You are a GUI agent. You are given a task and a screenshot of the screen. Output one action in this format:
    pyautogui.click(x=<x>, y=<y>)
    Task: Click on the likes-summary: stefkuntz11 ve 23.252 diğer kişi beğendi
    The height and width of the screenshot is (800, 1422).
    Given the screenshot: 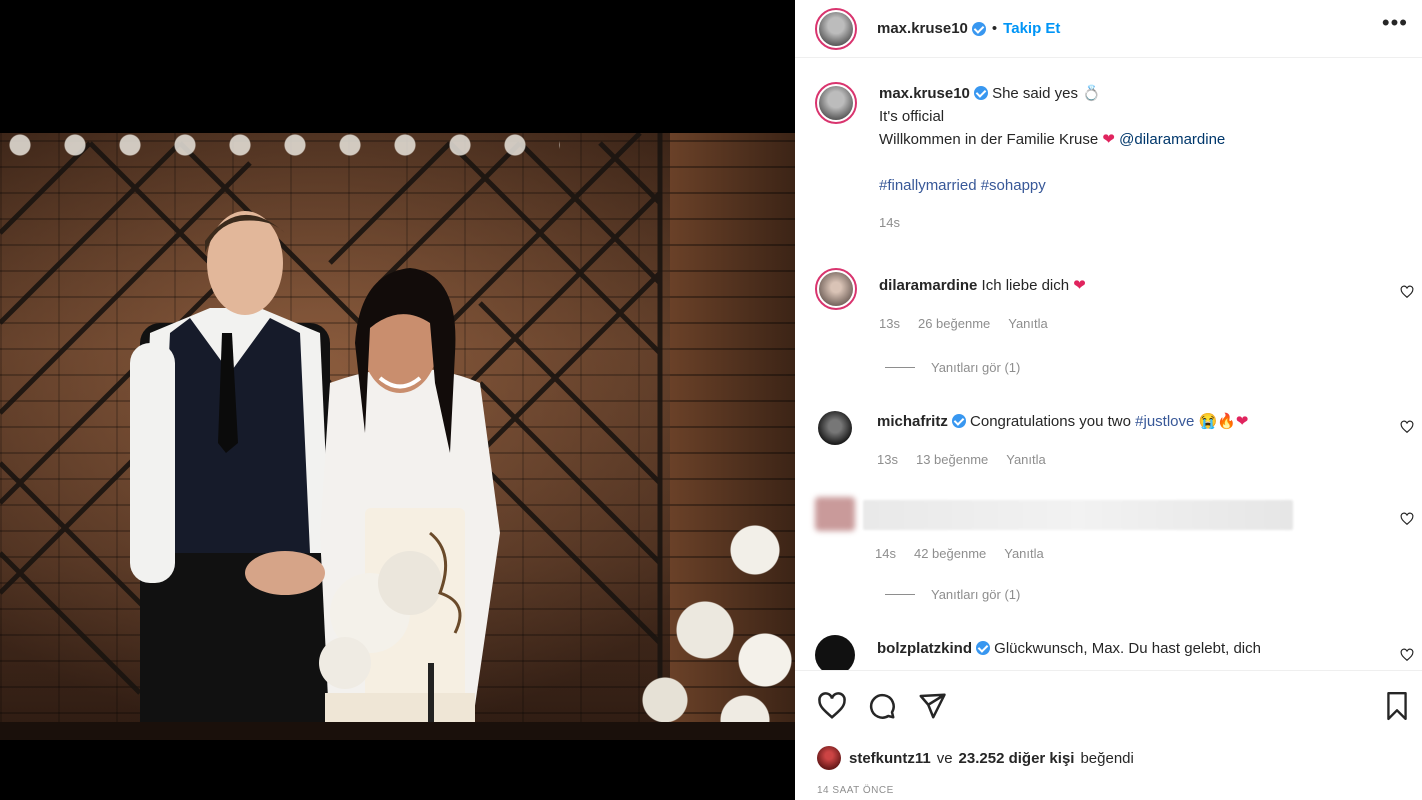 What is the action you would take?
    pyautogui.click(x=975, y=758)
    